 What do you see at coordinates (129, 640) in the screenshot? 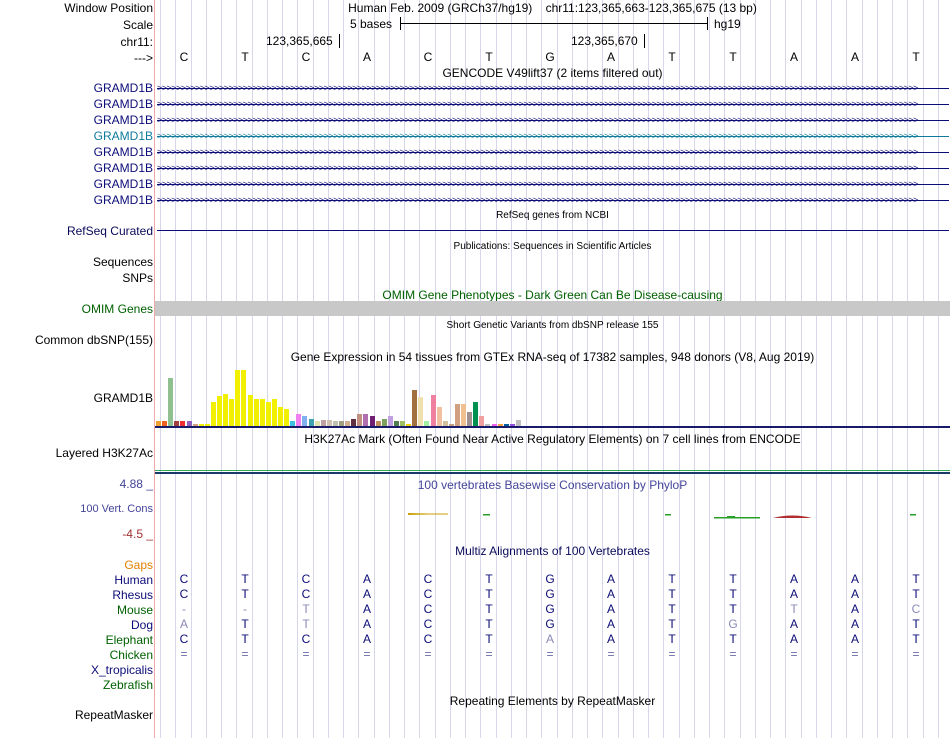
I see `multiz-species-label: Elephant` at bounding box center [129, 640].